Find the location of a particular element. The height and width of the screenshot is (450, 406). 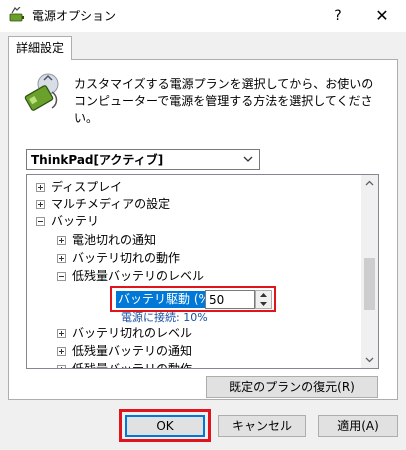

ok-button: OK is located at coordinates (165, 426).